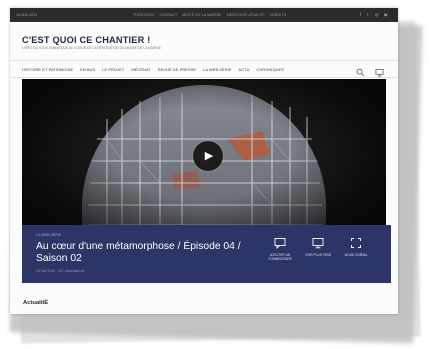 Image resolution: width=430 pixels, height=349 pixels. Describe the element at coordinates (244, 69) in the screenshot. I see `nav-item-actu: ACTU` at that location.